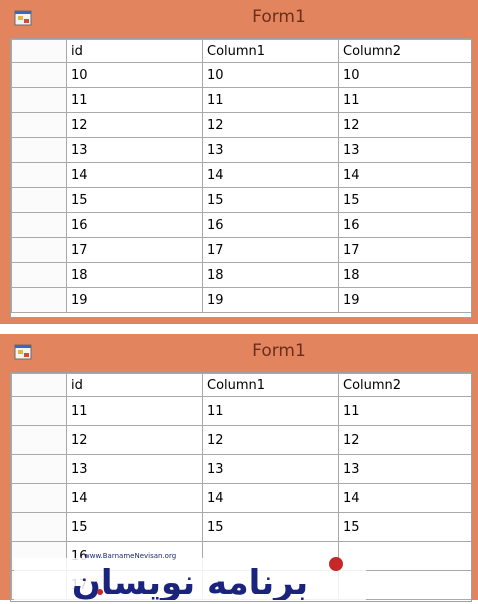 This screenshot has width=478, height=604. What do you see at coordinates (130, 556) in the screenshot?
I see `watermark-url: www.BarnameNevisan.org` at bounding box center [130, 556].